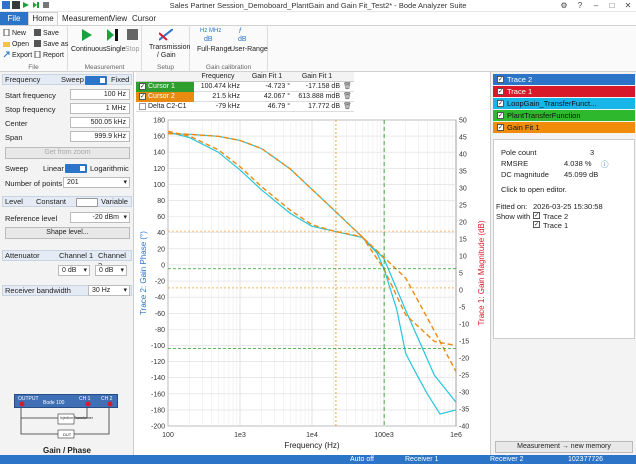  I want to click on level-section: Level Constant Variable, so click(67, 201).